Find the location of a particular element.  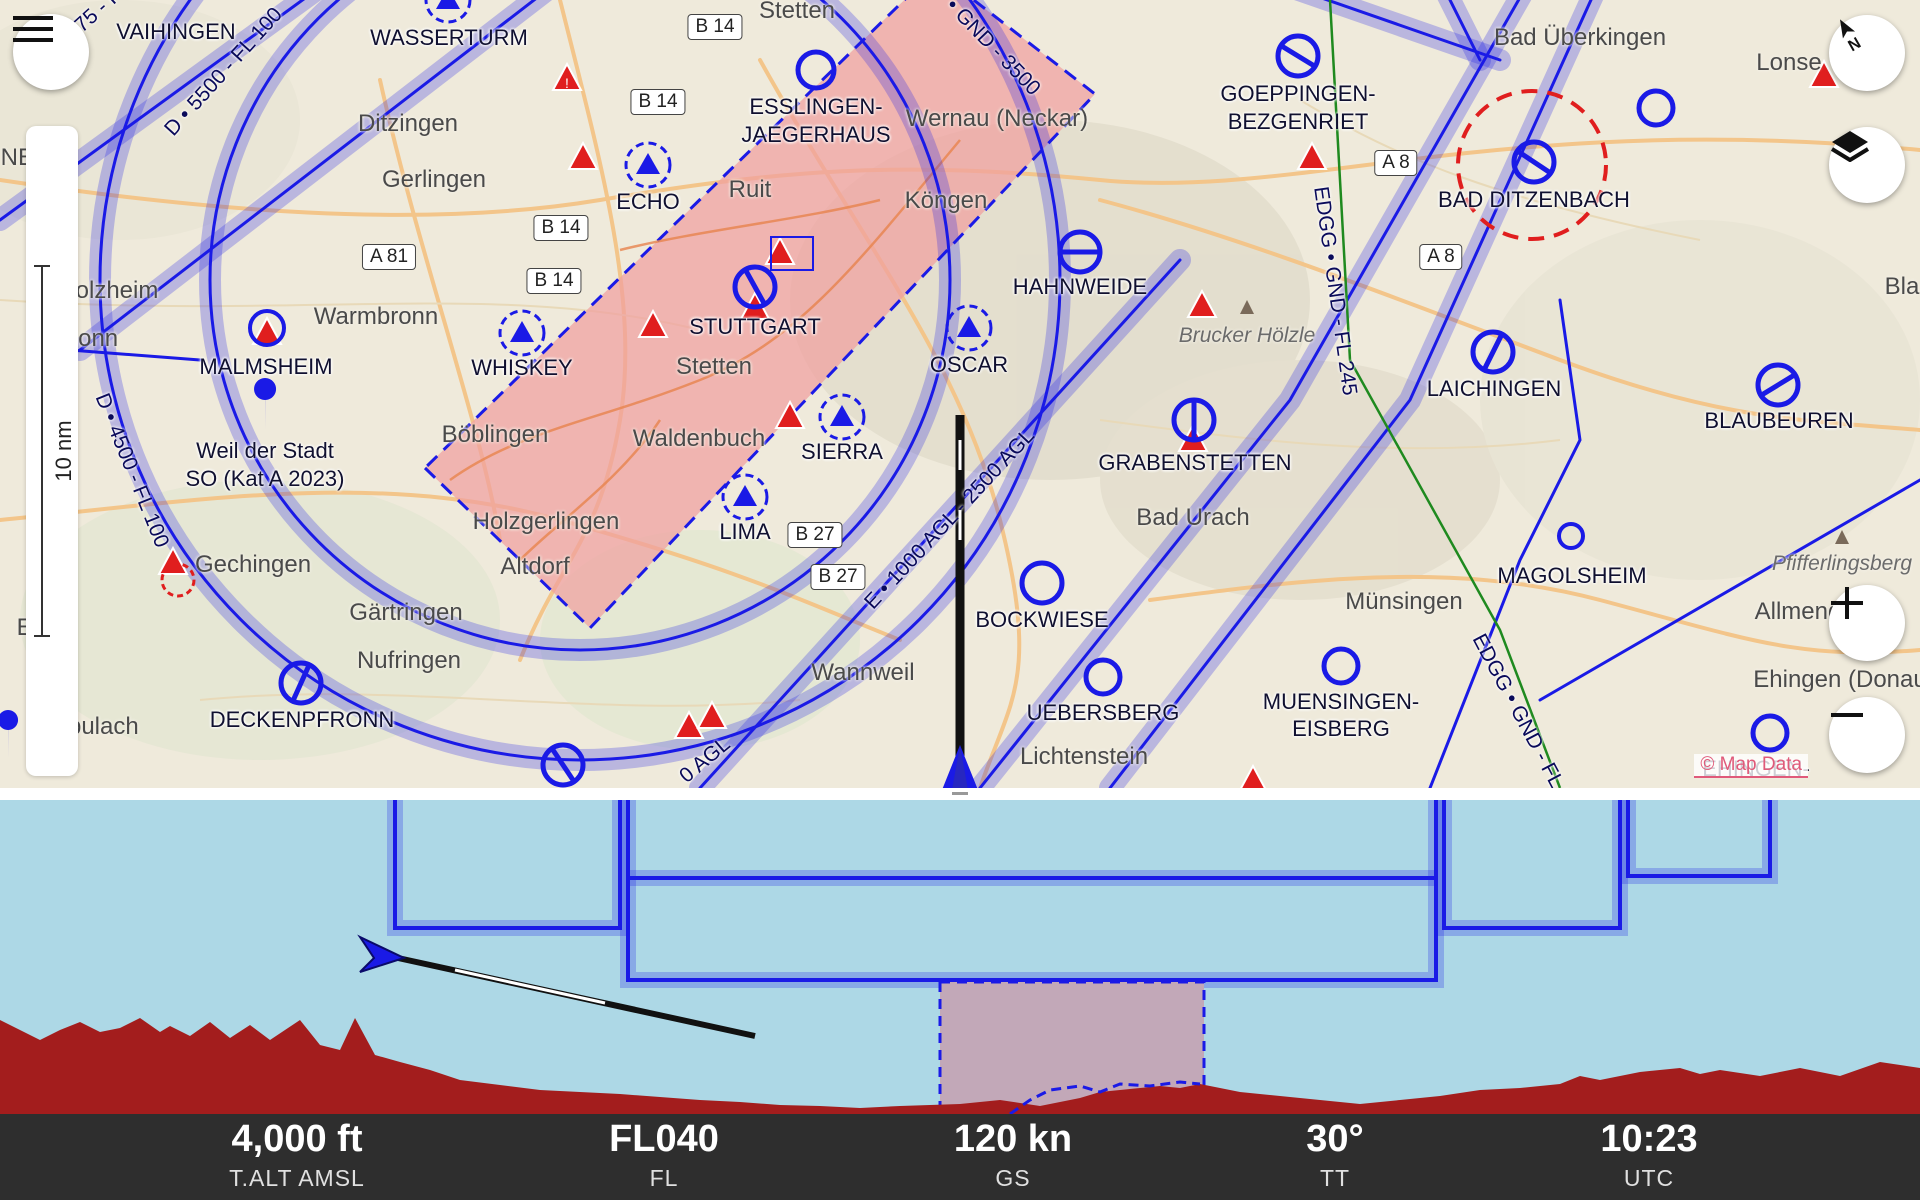

town-label: Ruit is located at coordinates (750, 189).